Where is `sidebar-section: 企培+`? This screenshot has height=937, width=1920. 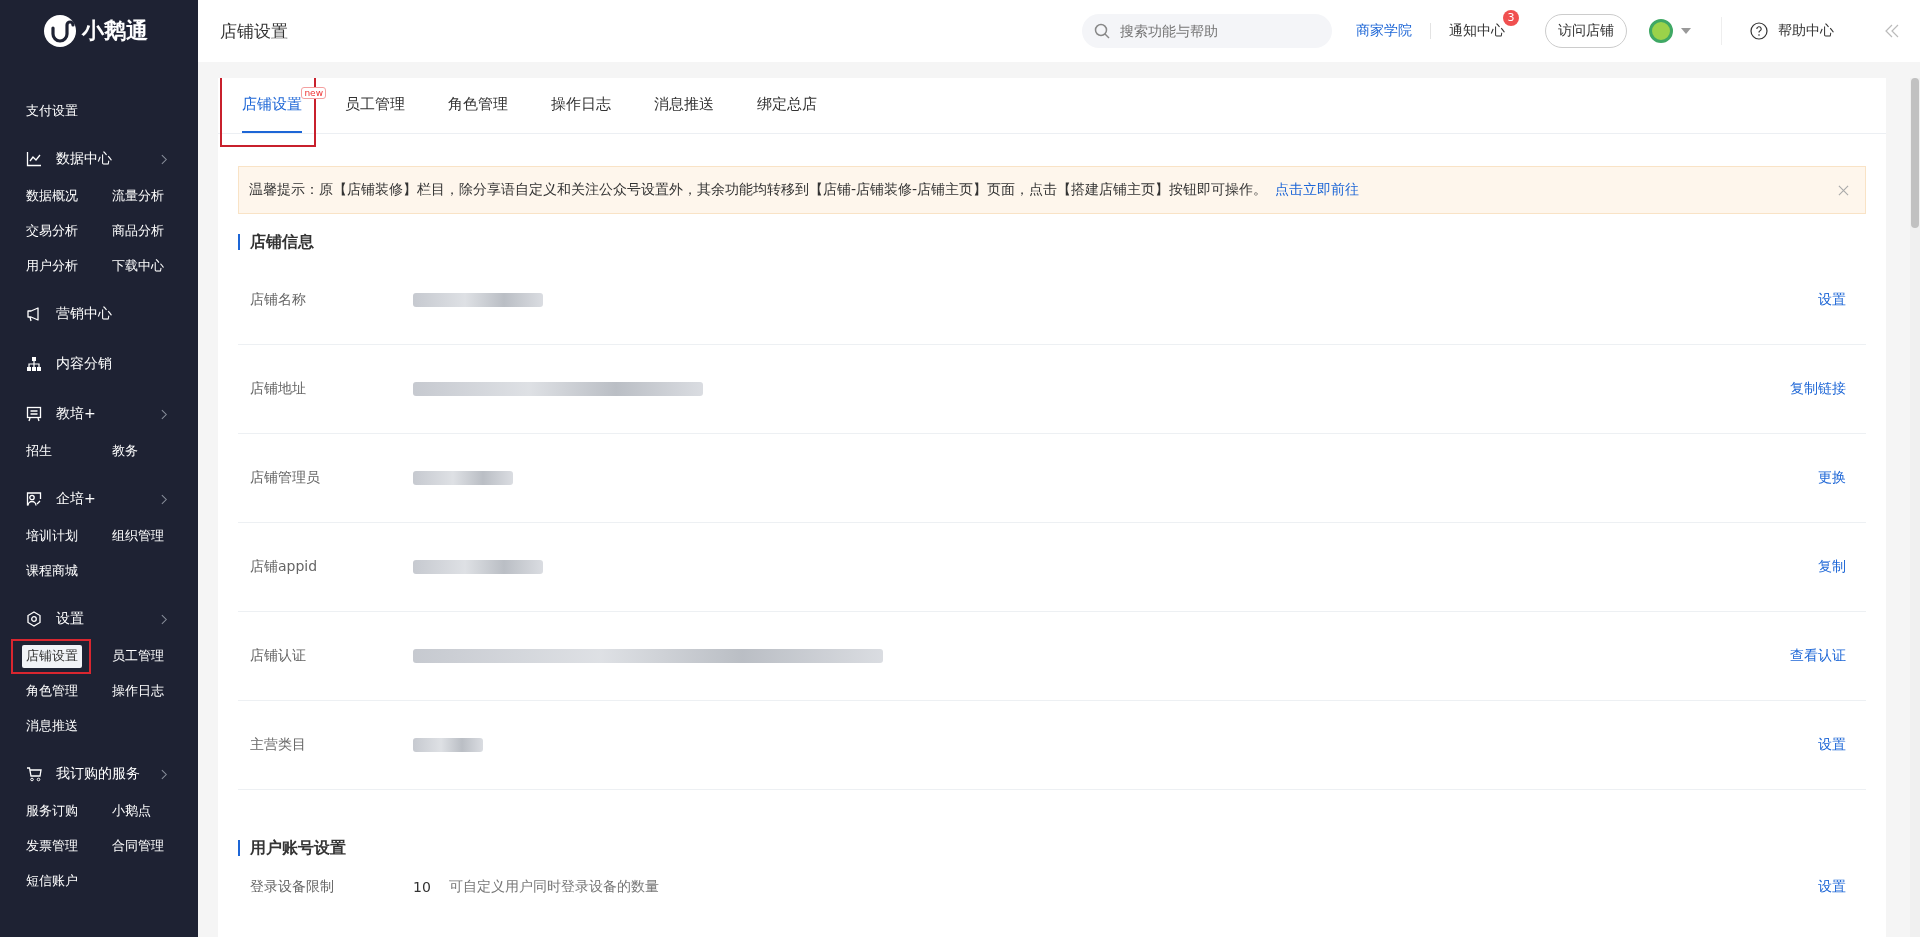 sidebar-section: 企培+ is located at coordinates (99, 499).